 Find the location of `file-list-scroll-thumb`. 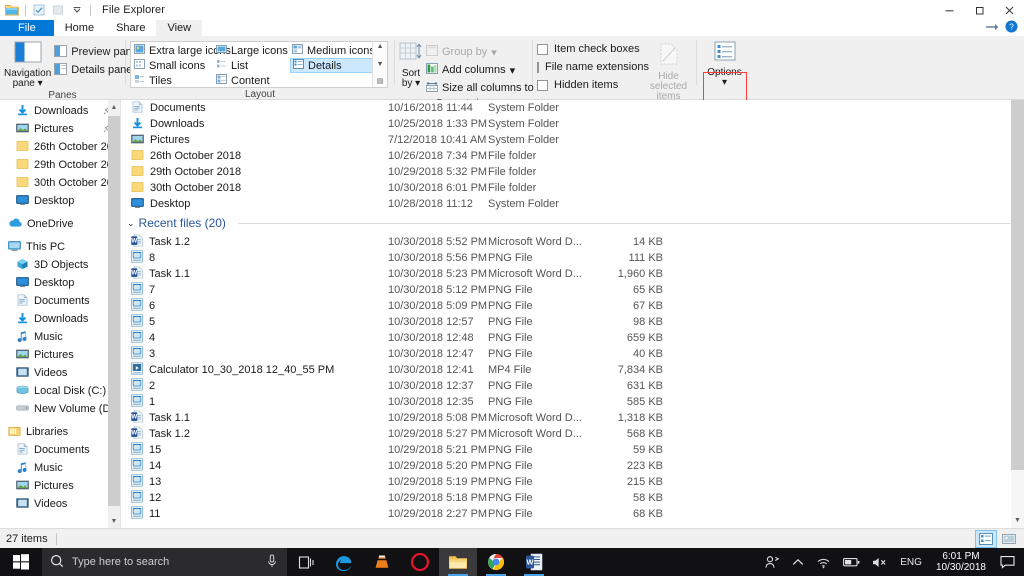

file-list-scroll-thumb is located at coordinates (1017, 285).